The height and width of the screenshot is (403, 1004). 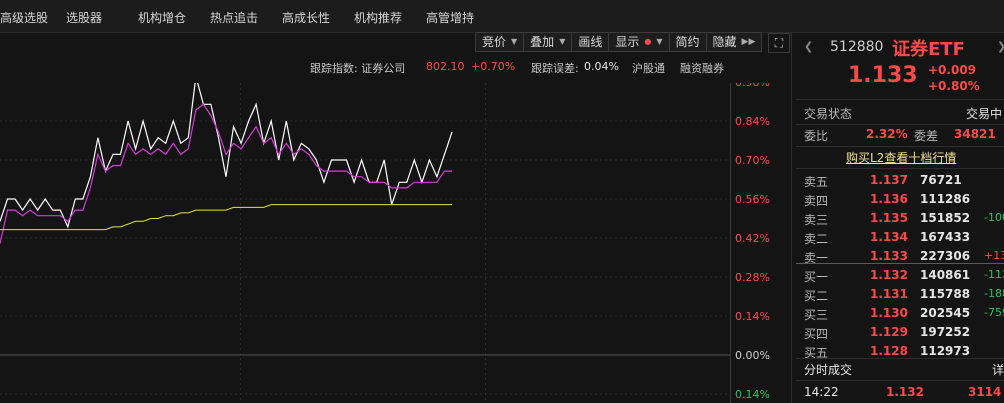 I want to click on level-label: 买一, so click(x=816, y=277).